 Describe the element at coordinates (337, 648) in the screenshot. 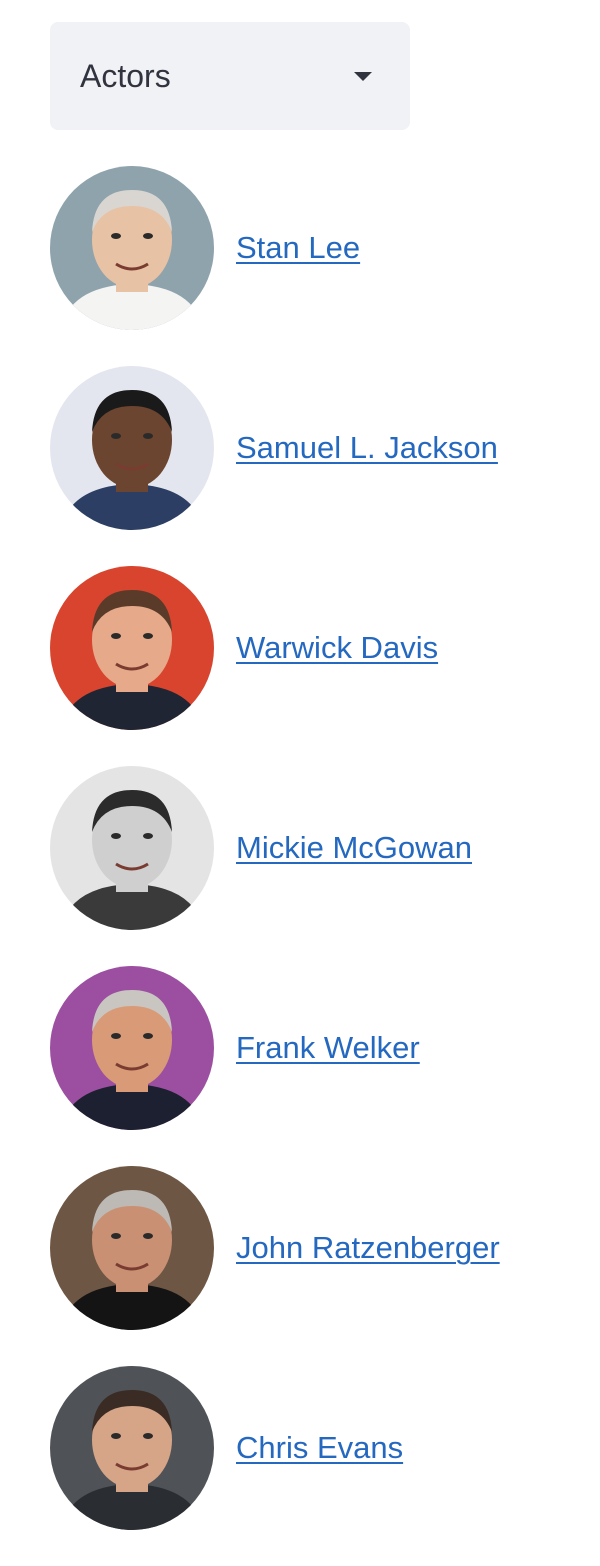

I see `actor-link: Warwick Davis` at that location.